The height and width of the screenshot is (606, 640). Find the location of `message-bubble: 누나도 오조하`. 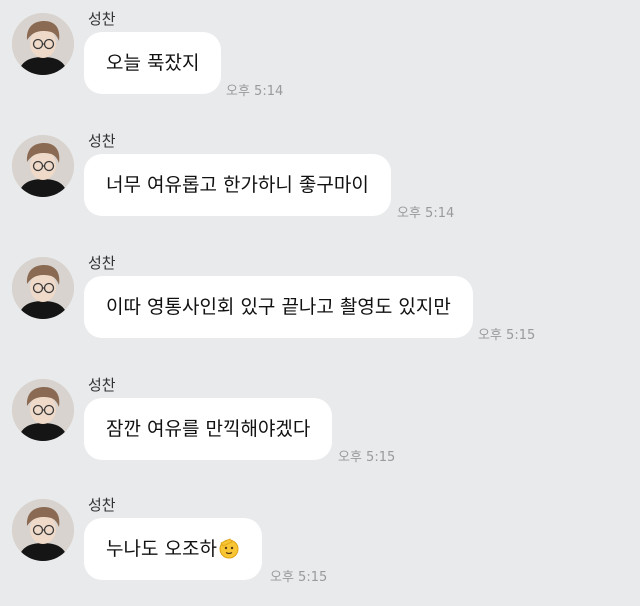

message-bubble: 누나도 오조하 is located at coordinates (173, 549).